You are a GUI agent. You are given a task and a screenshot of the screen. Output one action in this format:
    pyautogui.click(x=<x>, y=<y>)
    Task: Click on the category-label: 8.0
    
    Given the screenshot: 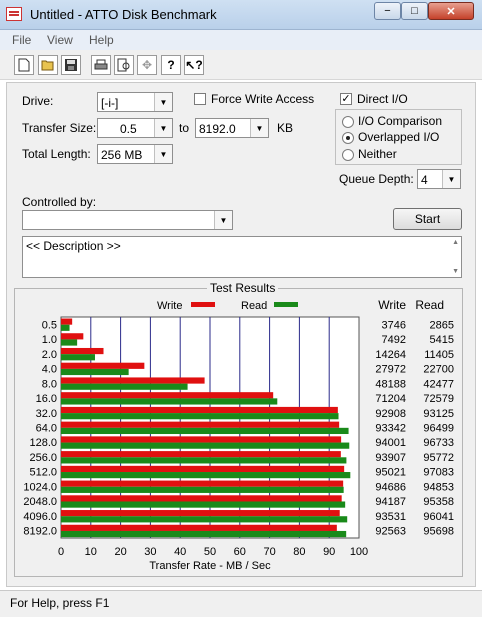 What is the action you would take?
    pyautogui.click(x=49, y=384)
    